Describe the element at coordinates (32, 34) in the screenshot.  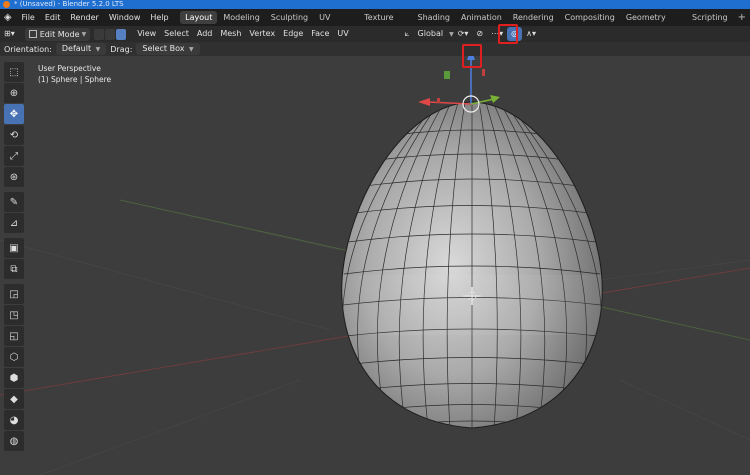
I see `edit-mode-icon` at that location.